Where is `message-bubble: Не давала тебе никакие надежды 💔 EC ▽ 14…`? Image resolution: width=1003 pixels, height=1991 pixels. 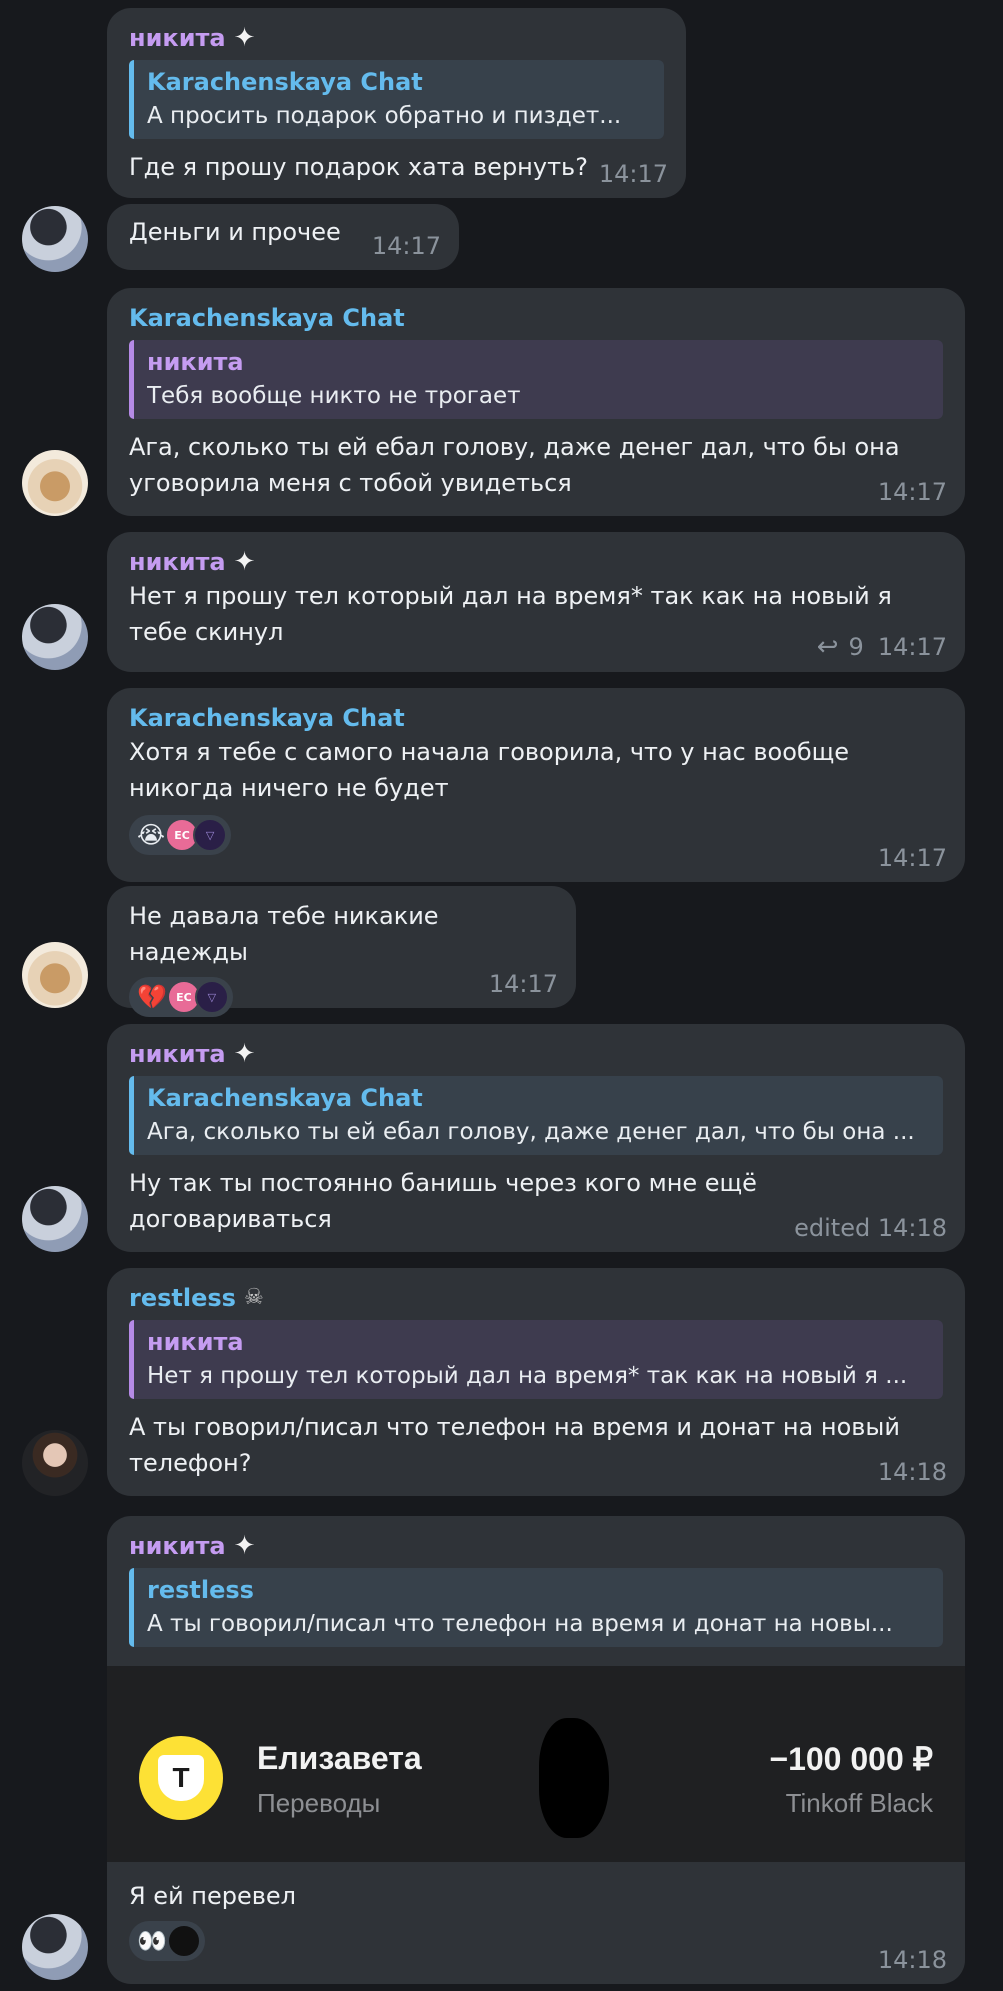 message-bubble: Не давала тебе никакие надежды 💔 EC ▽ 14… is located at coordinates (341, 951).